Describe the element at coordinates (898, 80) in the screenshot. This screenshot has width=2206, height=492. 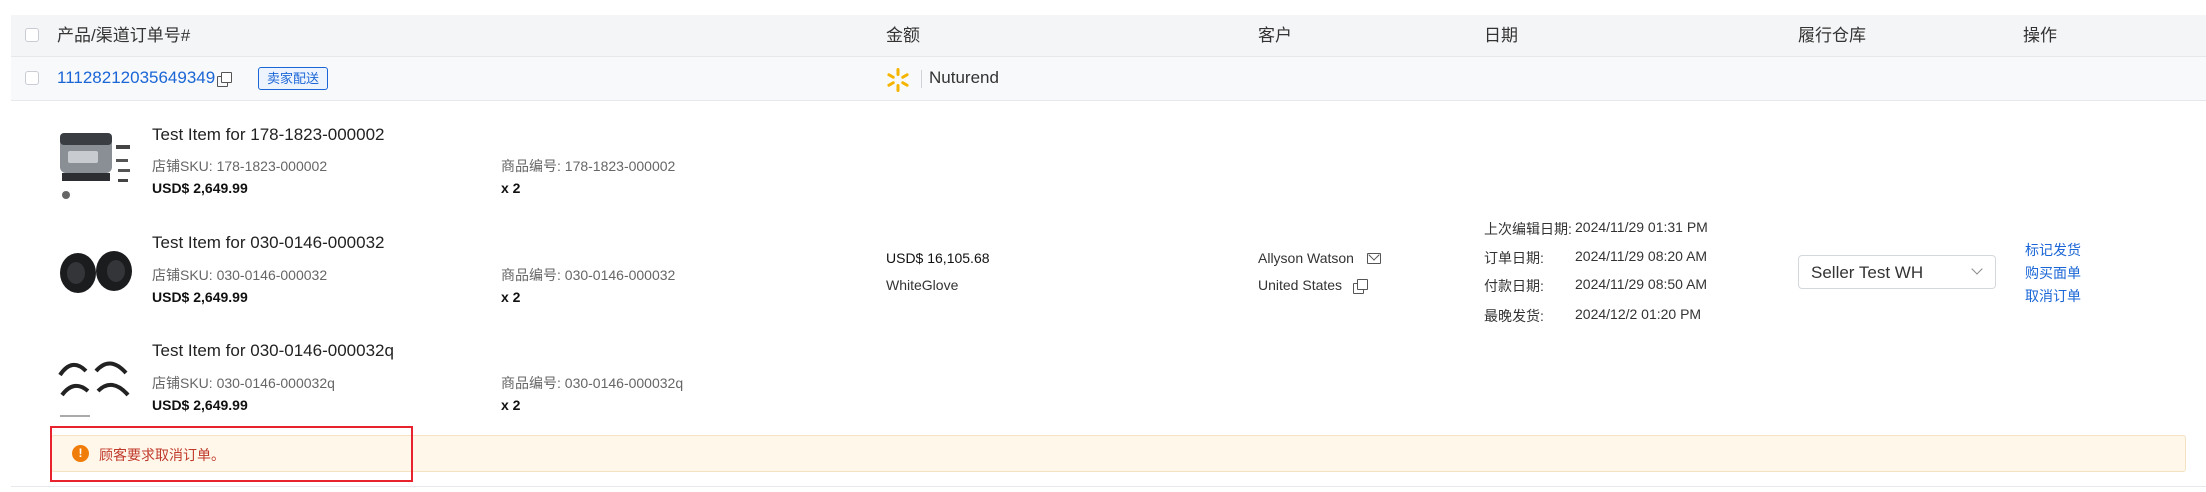
I see `walmart-spark-icon` at that location.